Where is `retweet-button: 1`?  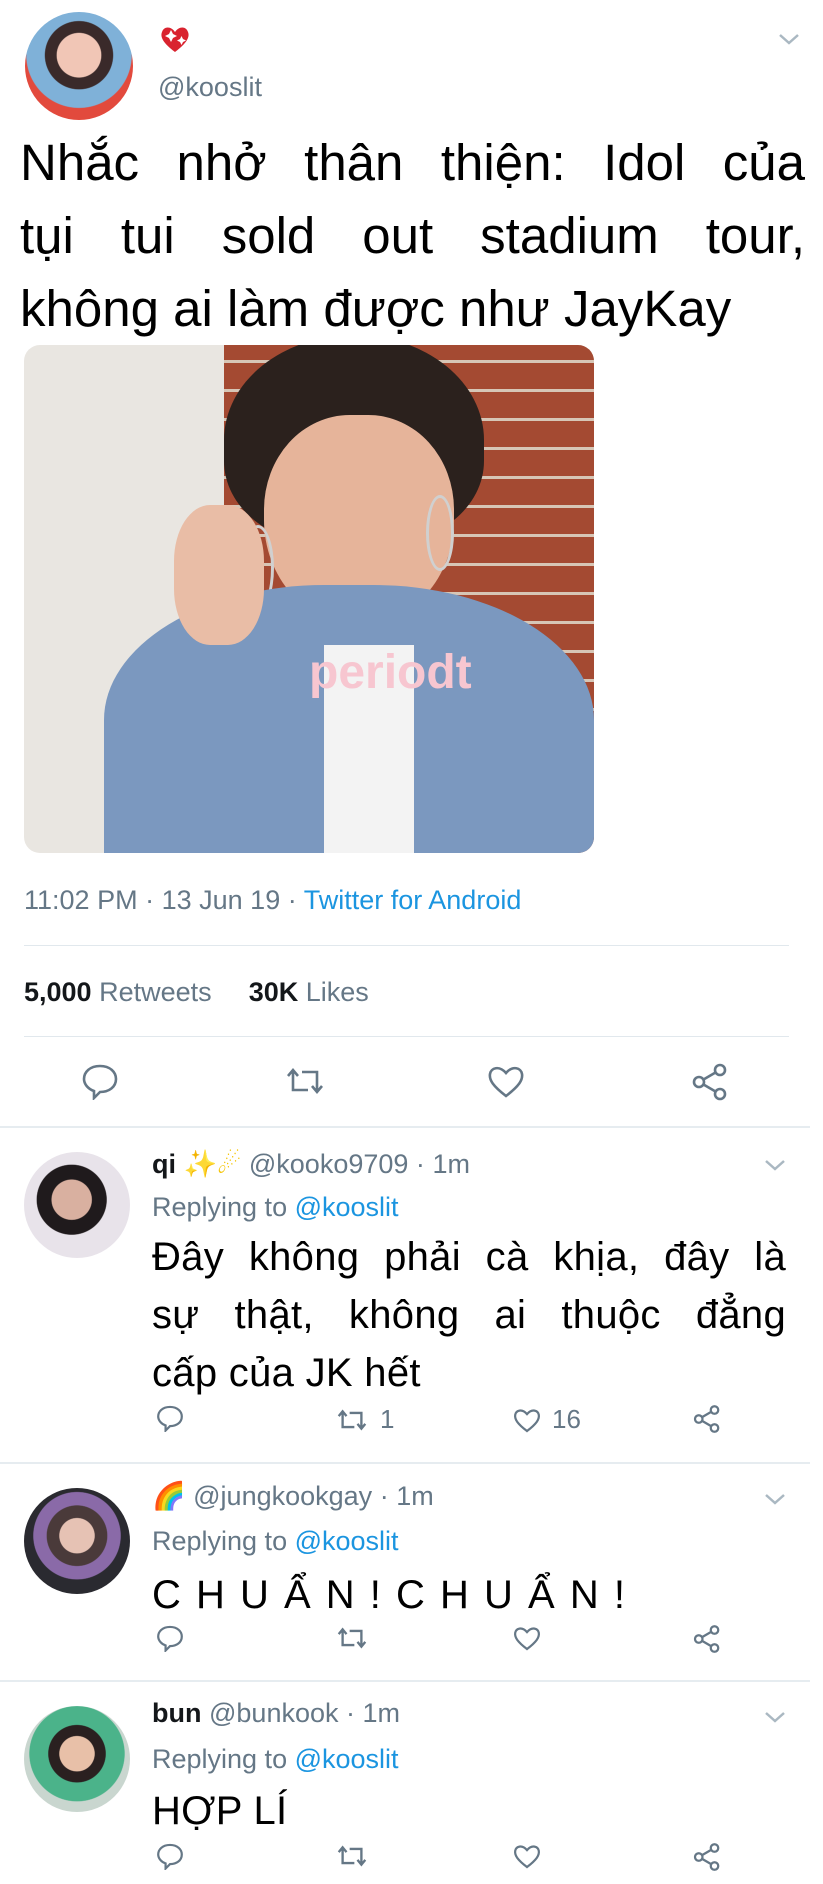
retweet-button: 1 is located at coordinates (364, 1419).